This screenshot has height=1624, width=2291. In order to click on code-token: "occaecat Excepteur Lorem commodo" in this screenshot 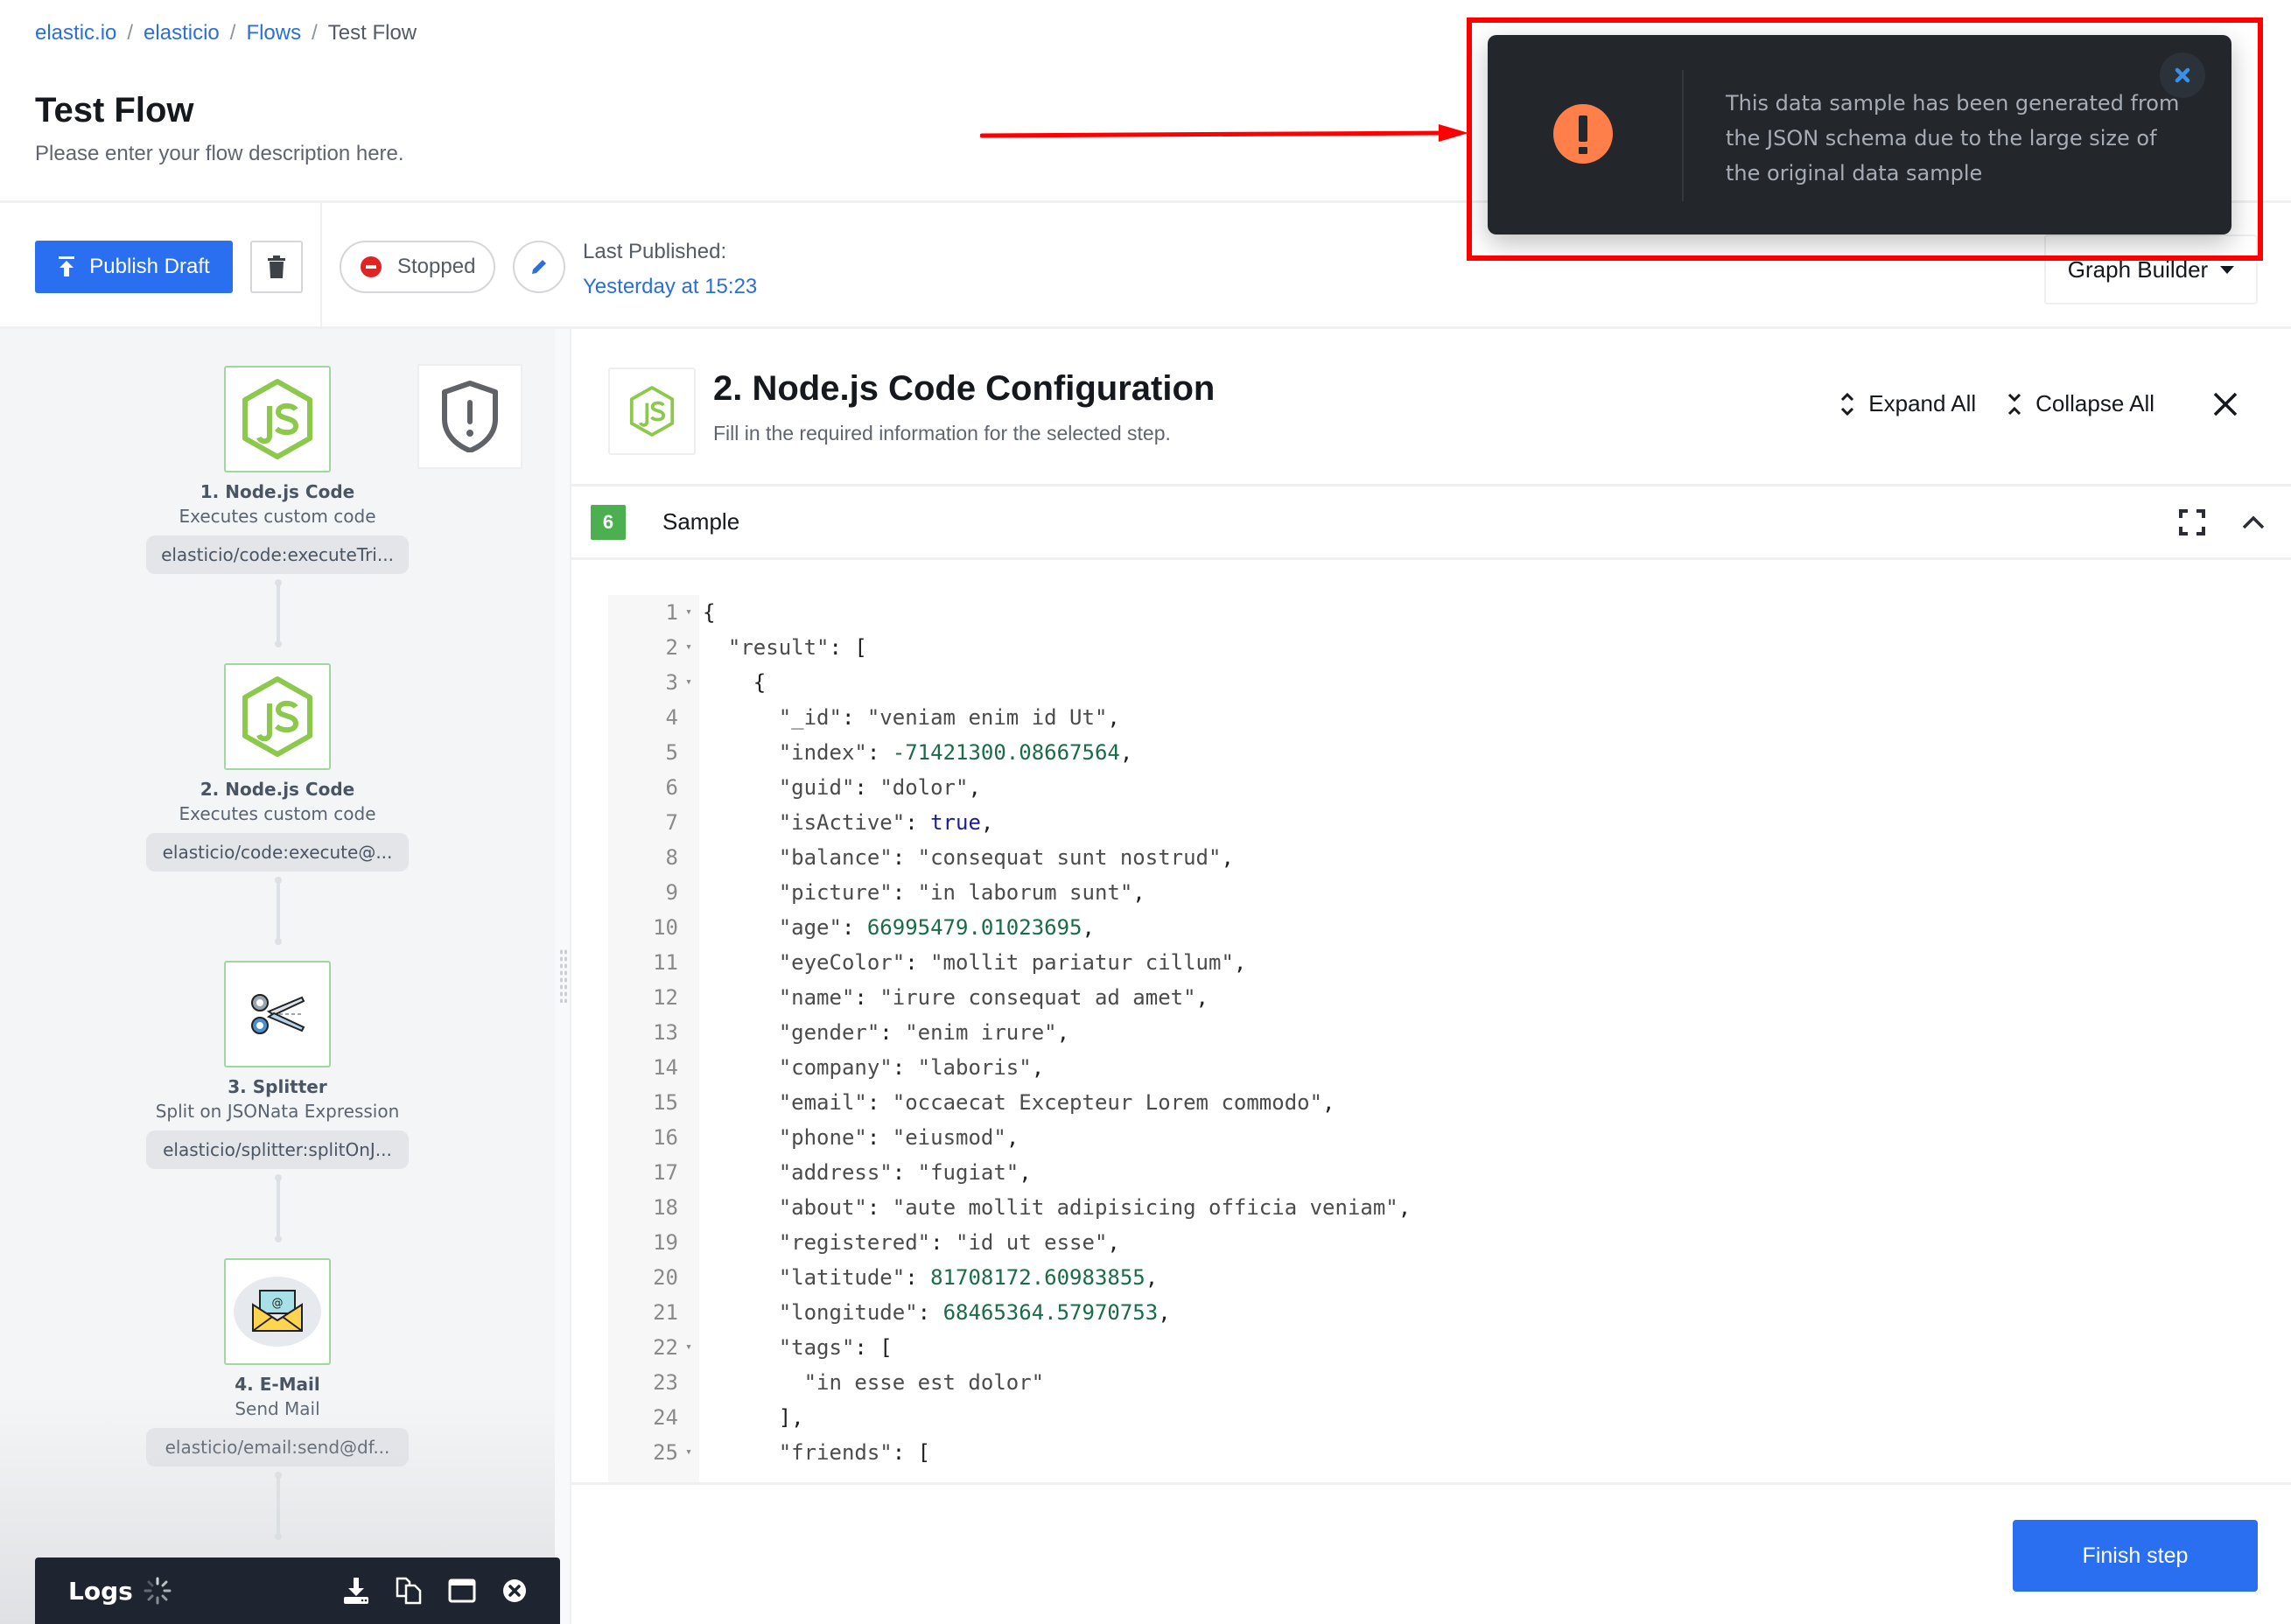, I will do `click(1107, 1102)`.